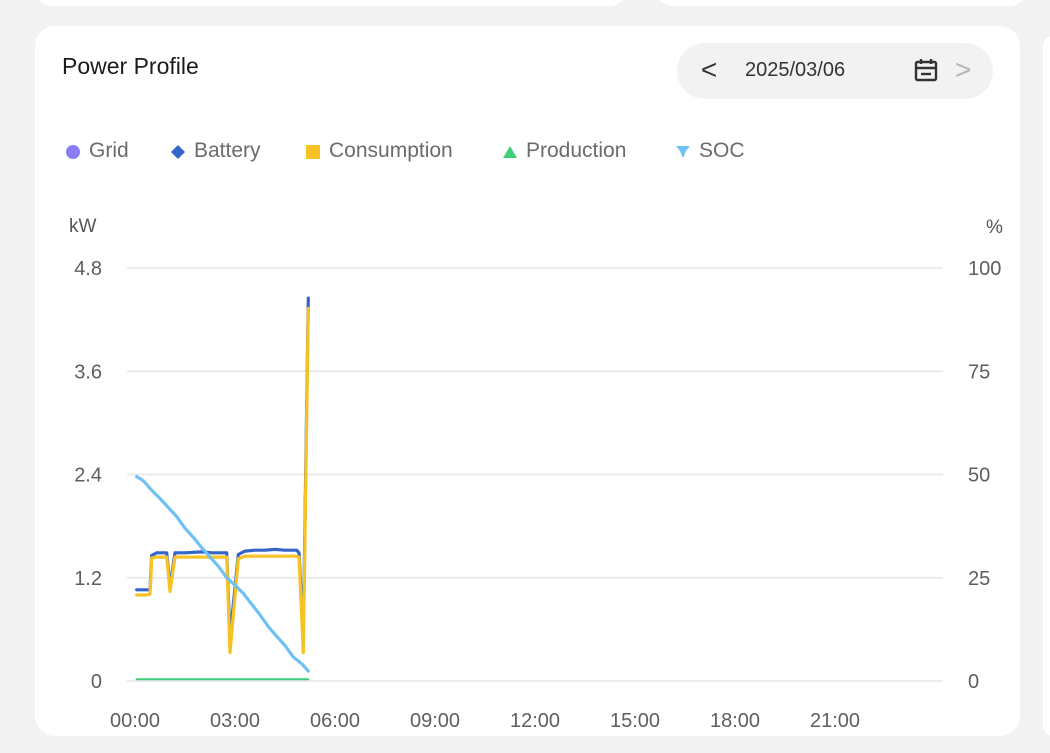  What do you see at coordinates (335, 721) in the screenshot?
I see `x-axis-tick-label: 06:00` at bounding box center [335, 721].